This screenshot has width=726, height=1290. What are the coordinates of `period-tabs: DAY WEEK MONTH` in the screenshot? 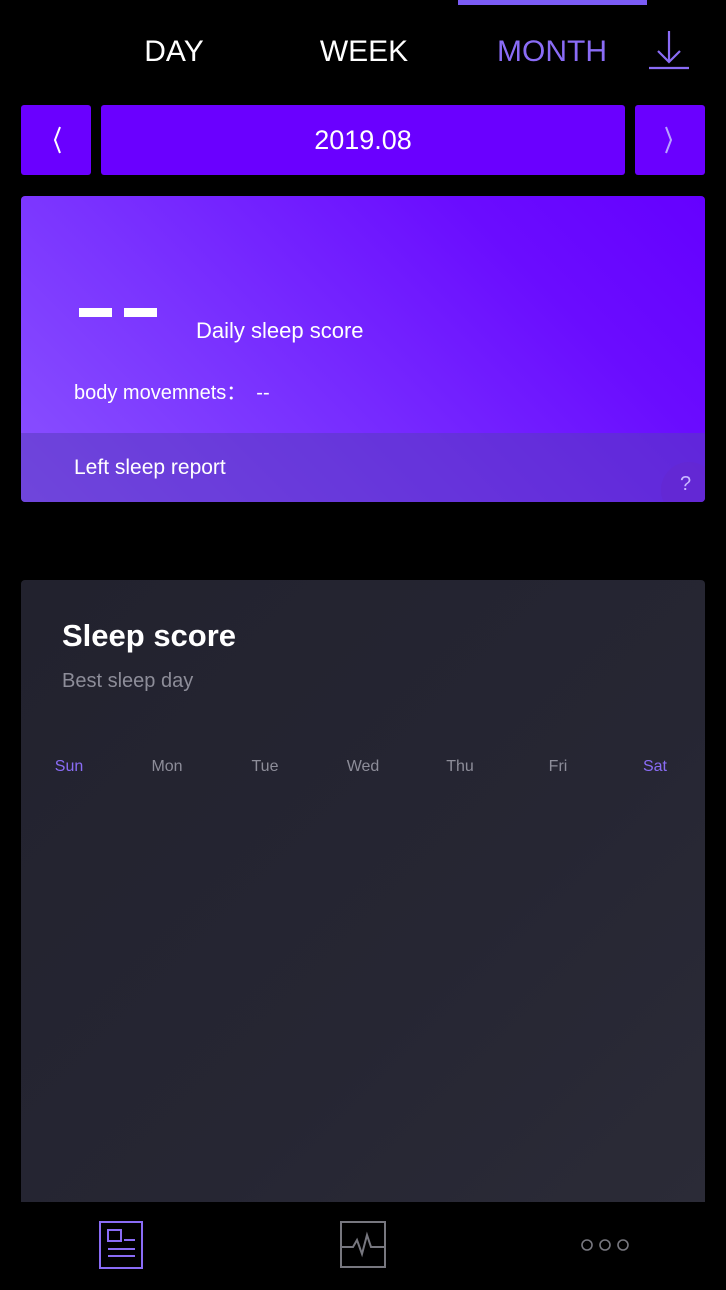 It's located at (363, 52).